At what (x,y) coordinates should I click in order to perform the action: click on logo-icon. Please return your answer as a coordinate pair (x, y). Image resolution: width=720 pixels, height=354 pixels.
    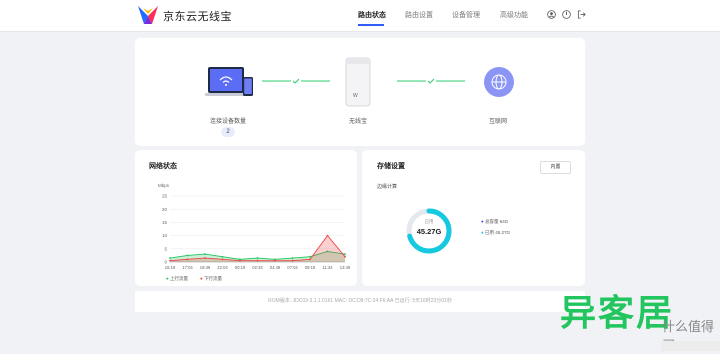
    Looking at the image, I should click on (148, 15).